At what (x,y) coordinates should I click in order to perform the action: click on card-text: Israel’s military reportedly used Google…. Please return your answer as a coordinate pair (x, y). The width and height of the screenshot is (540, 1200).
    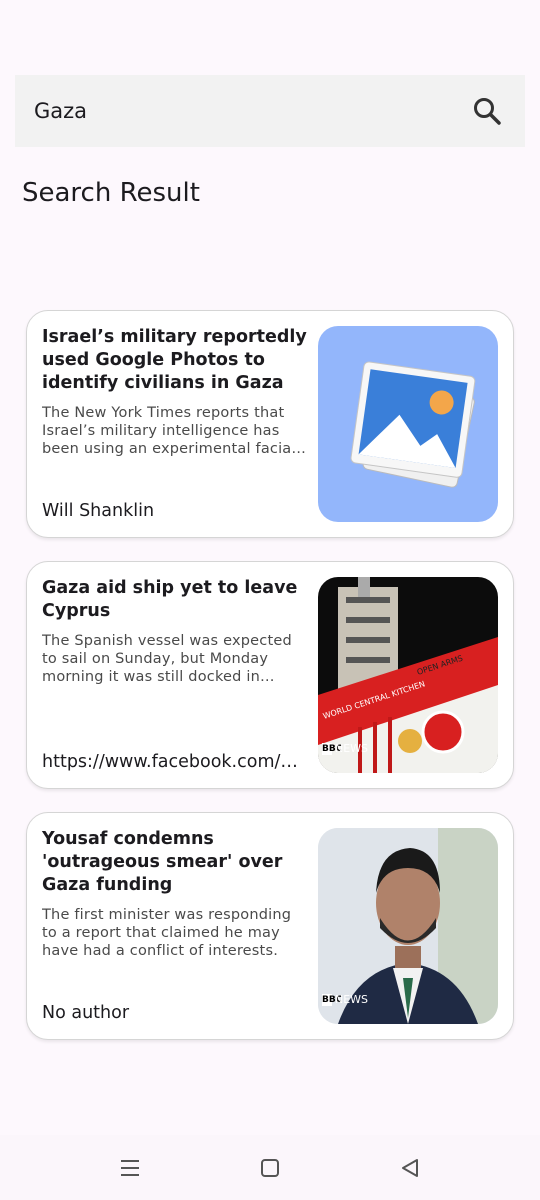
    Looking at the image, I should click on (174, 426).